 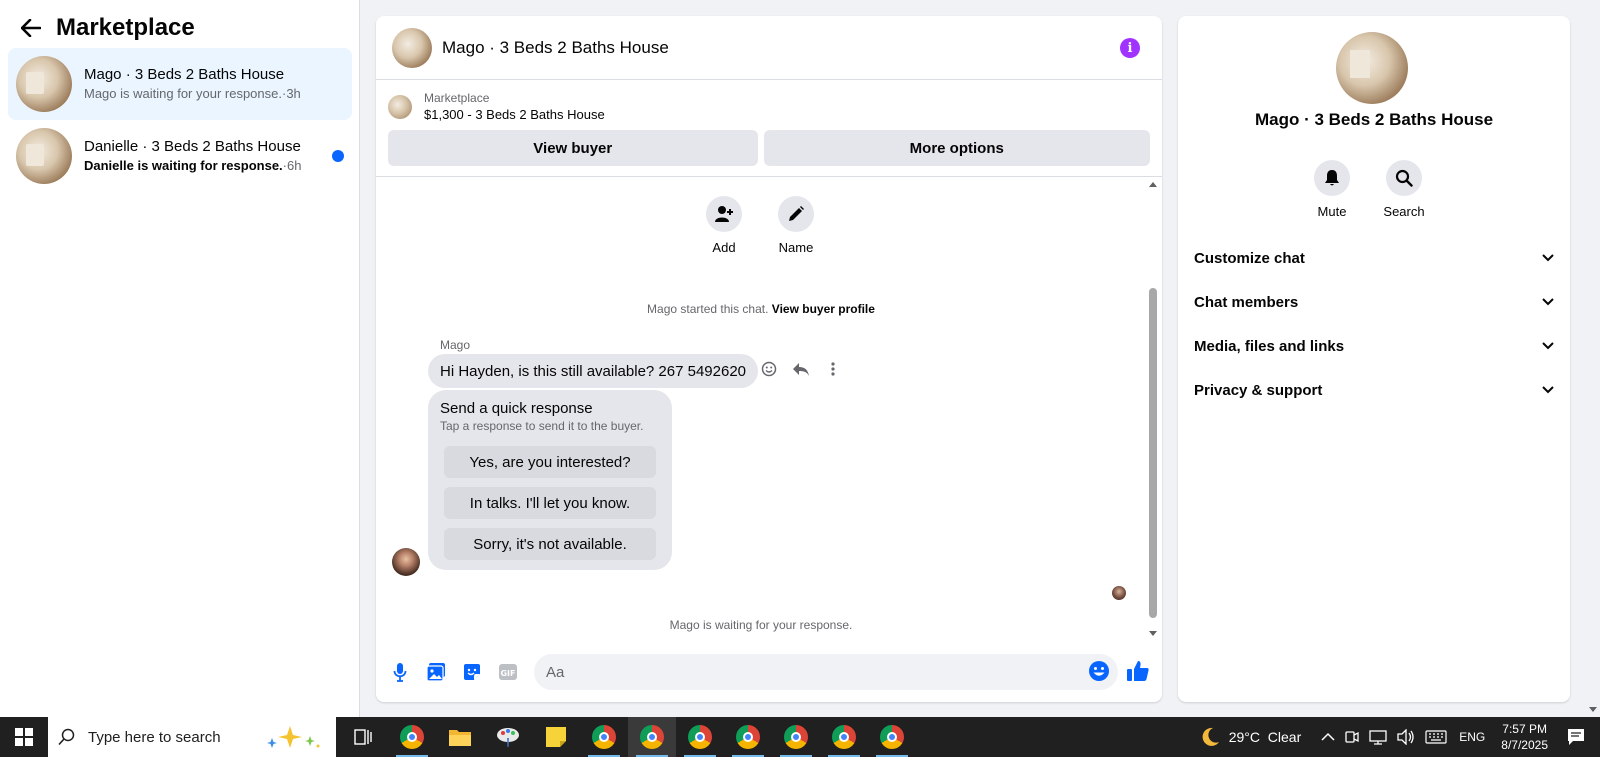 I want to click on thumbs-up-icon, so click(x=1139, y=672).